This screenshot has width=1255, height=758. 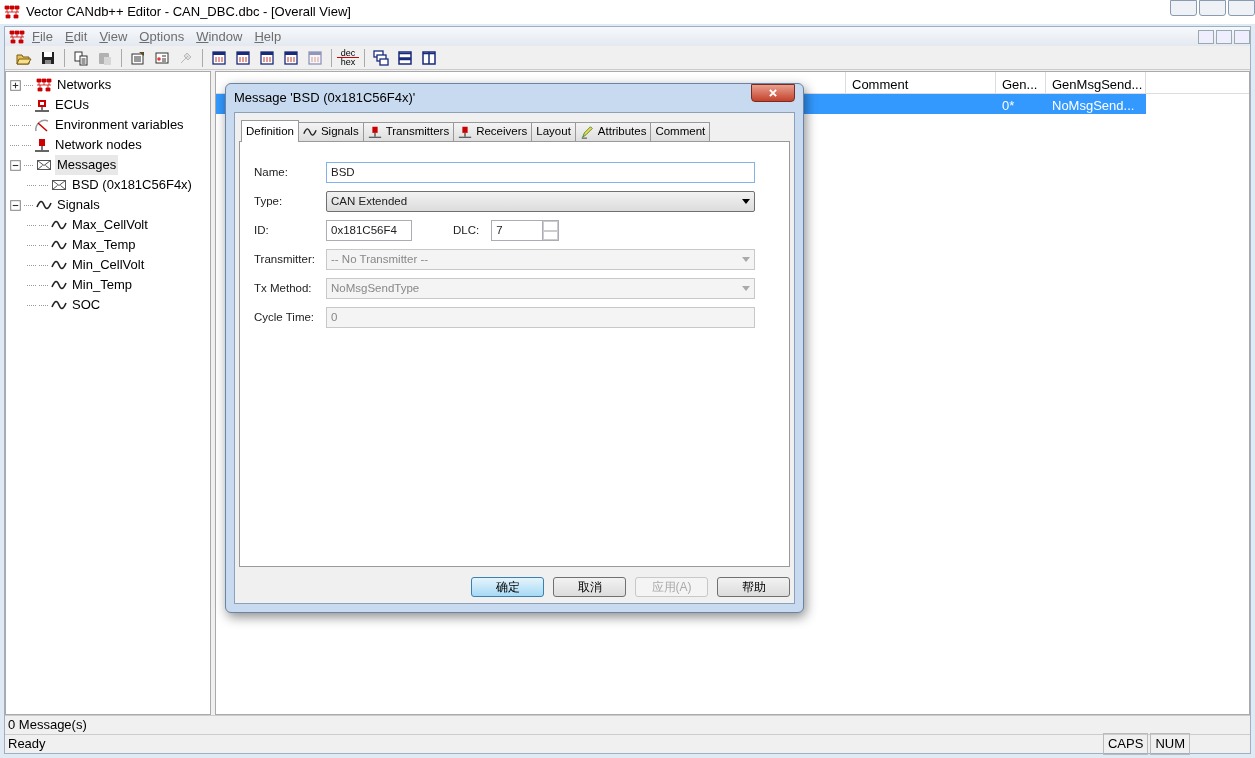 What do you see at coordinates (408, 131) in the screenshot?
I see `tab: Transmitters` at bounding box center [408, 131].